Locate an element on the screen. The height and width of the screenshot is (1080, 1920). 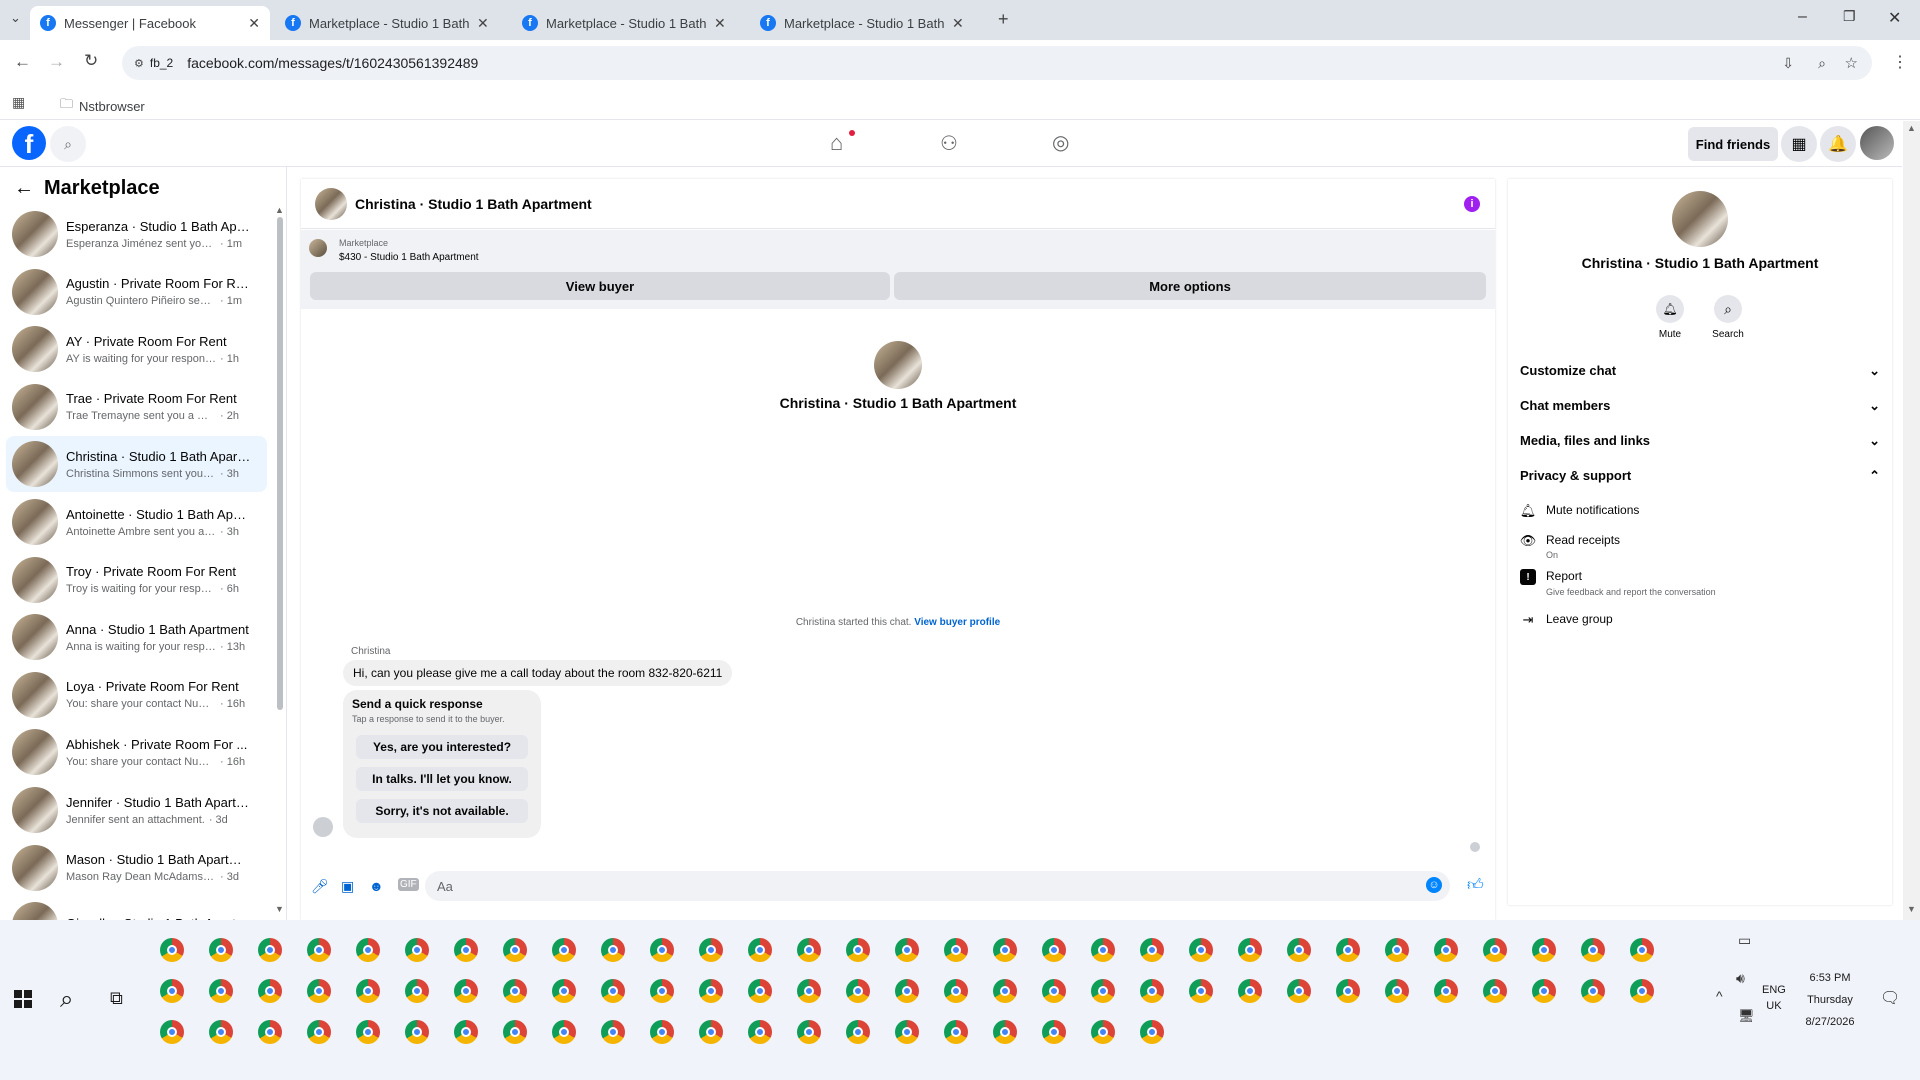
install-icon: ⇩ is located at coordinates (1788, 63).